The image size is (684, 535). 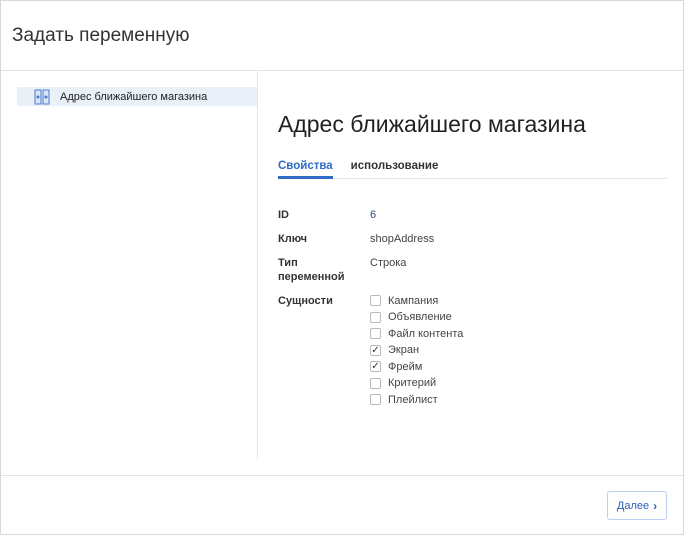 I want to click on variable-list-item-label: Адрес ближайшего магазина, so click(x=134, y=96).